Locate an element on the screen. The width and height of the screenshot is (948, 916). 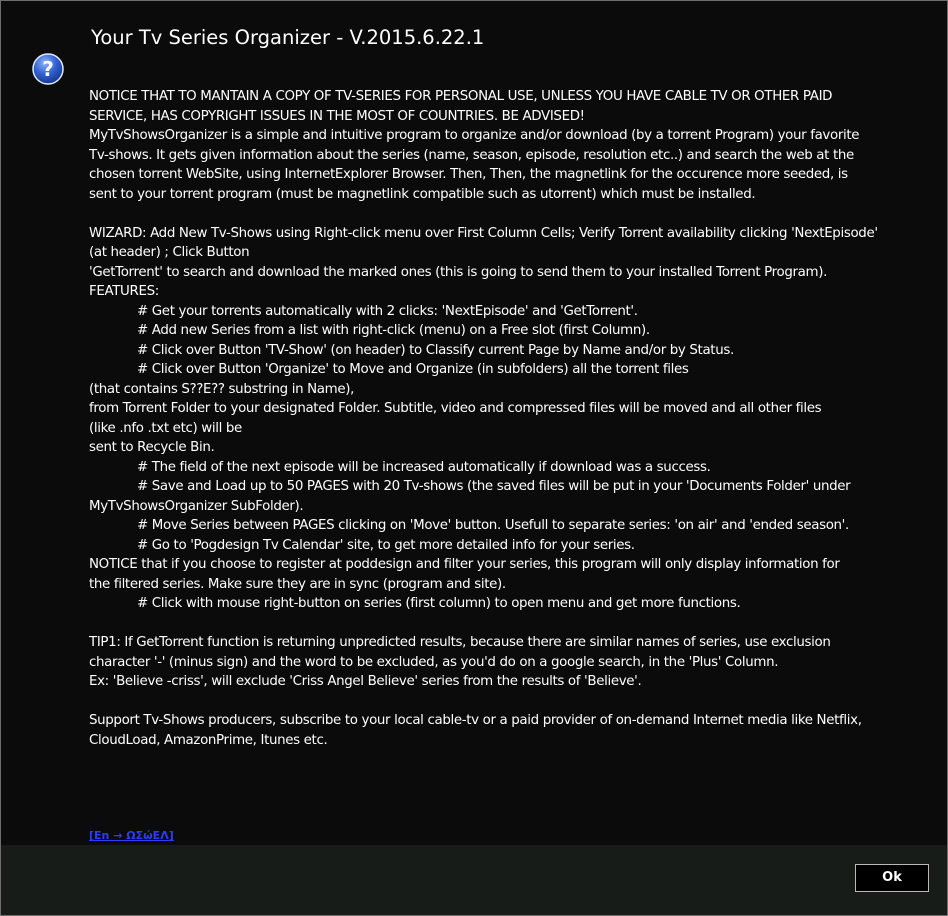
question-mark-icon: ? is located at coordinates (48, 69).